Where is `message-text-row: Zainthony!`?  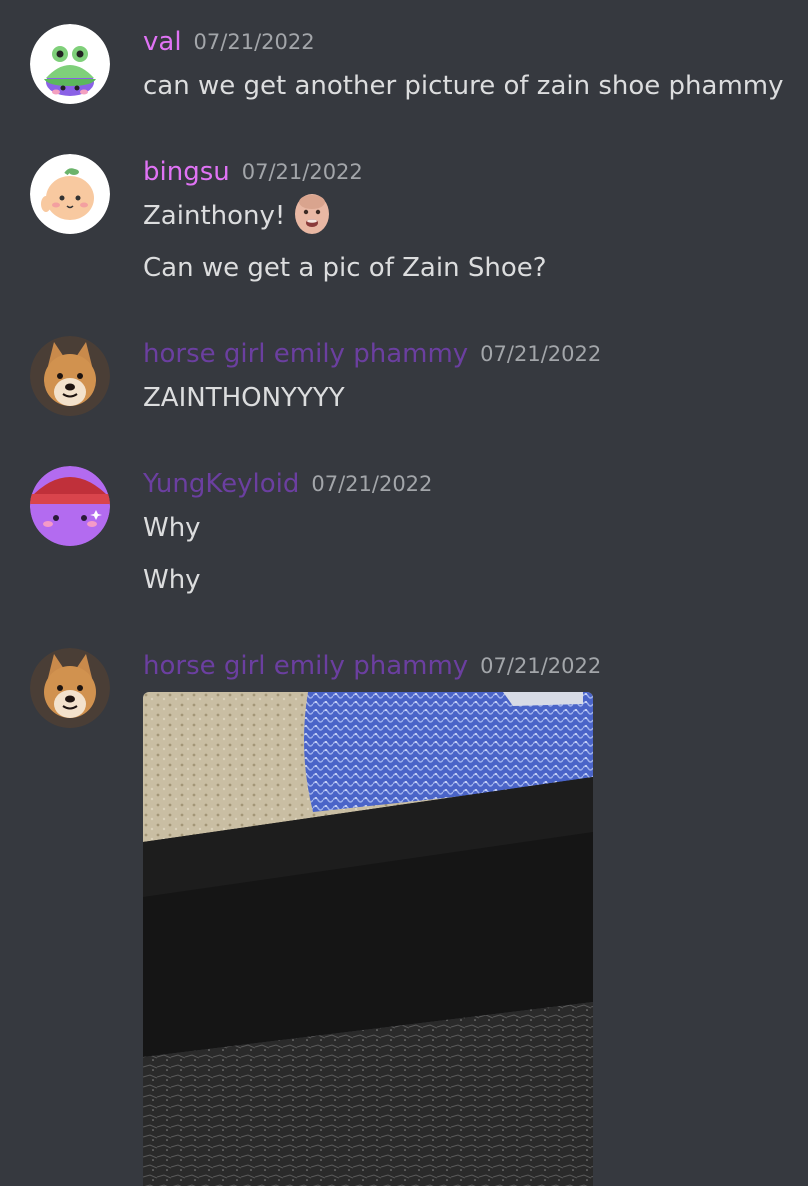 message-text-row: Zainthony! is located at coordinates (237, 214).